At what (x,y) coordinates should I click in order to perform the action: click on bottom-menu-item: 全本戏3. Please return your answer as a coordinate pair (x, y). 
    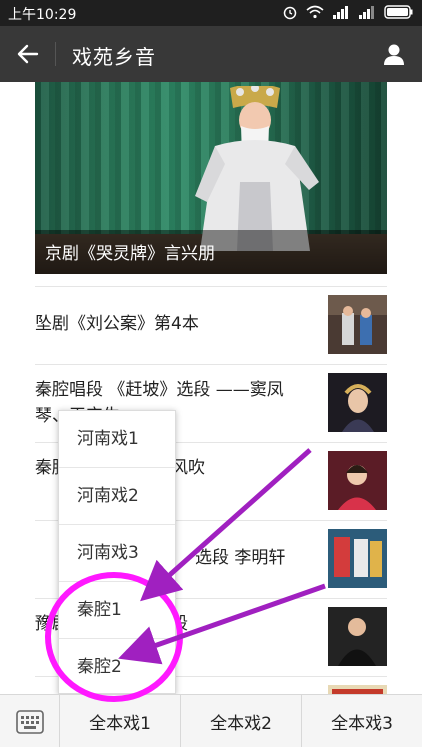
    Looking at the image, I should click on (362, 721).